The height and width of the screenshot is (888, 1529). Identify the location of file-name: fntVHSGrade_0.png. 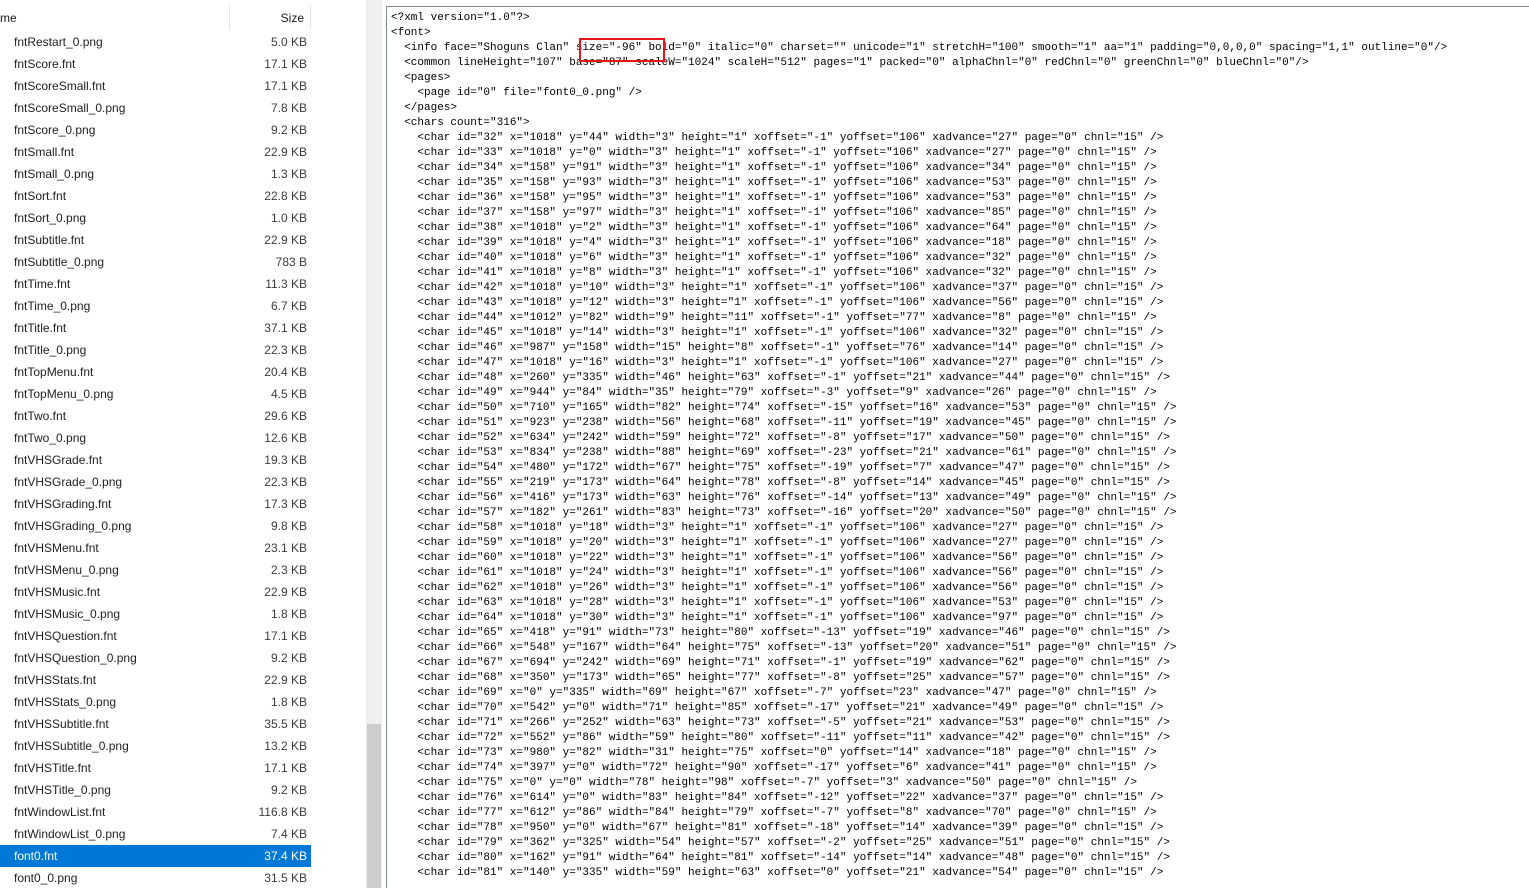
(68, 482).